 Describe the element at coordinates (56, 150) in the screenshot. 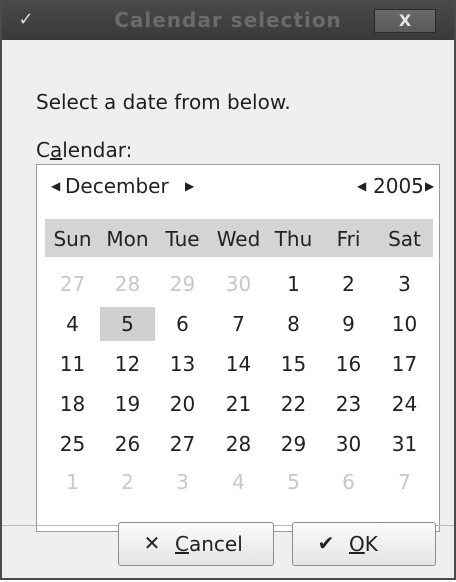

I see `calendar-label-mnemonic: a` at that location.